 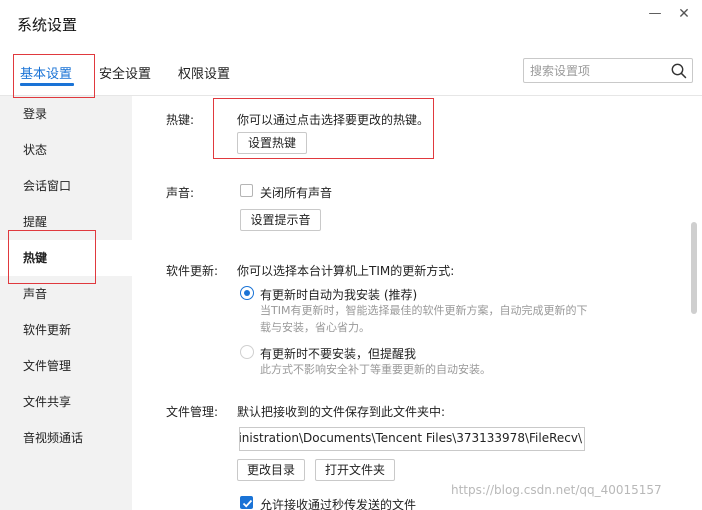 I want to click on change-directory-button: 更改目录, so click(x=271, y=470).